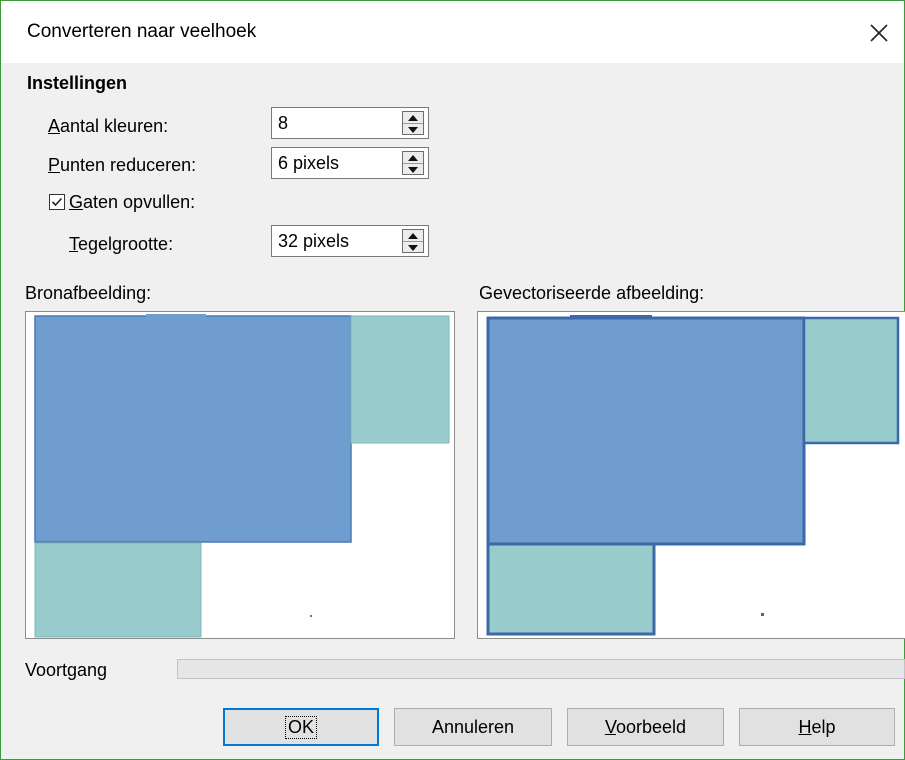 This screenshot has width=905, height=760. Describe the element at coordinates (108, 126) in the screenshot. I see `colors-label: Aantal kleuren:` at that location.